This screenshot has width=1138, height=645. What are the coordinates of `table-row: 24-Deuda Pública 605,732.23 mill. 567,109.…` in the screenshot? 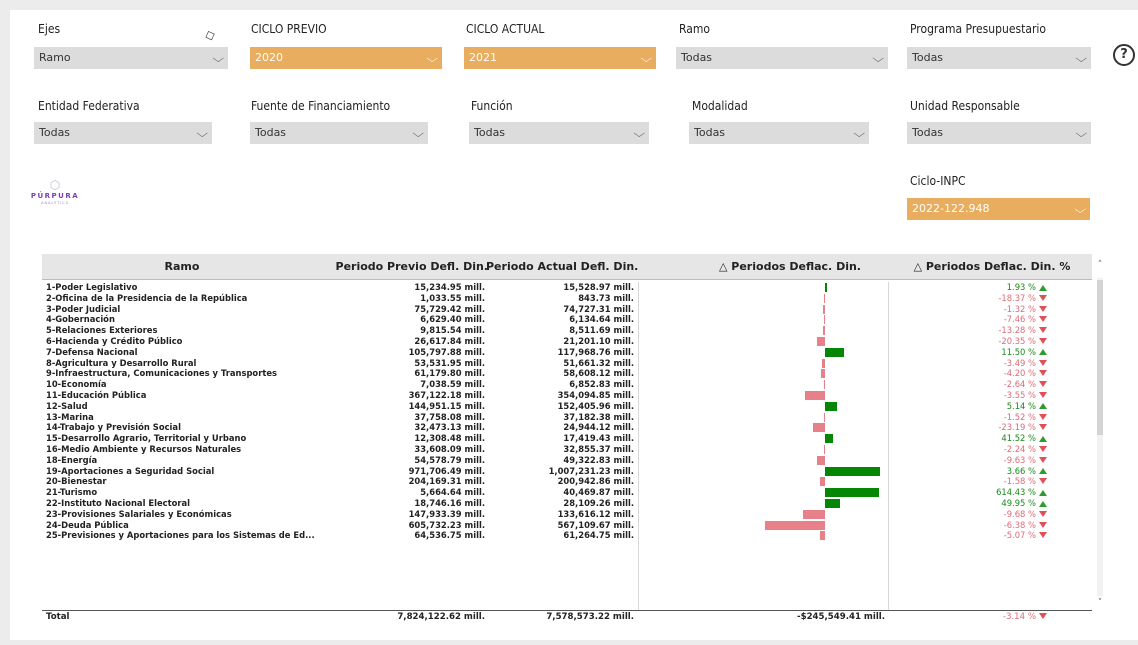 It's located at (567, 525).